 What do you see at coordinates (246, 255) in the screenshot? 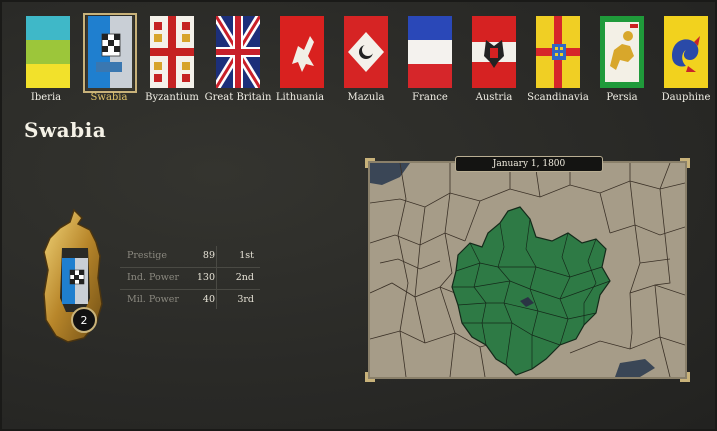
I see `stat-rank: 1st` at bounding box center [246, 255].